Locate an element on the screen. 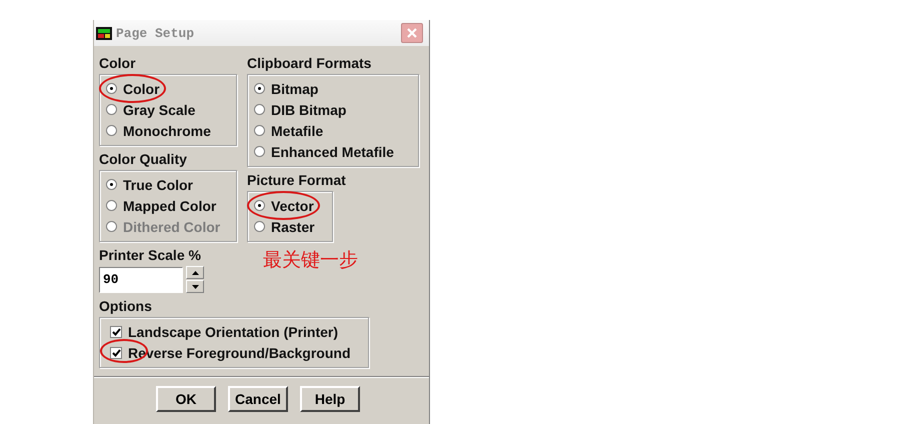 The height and width of the screenshot is (424, 903). group-label: Options is located at coordinates (126, 306).